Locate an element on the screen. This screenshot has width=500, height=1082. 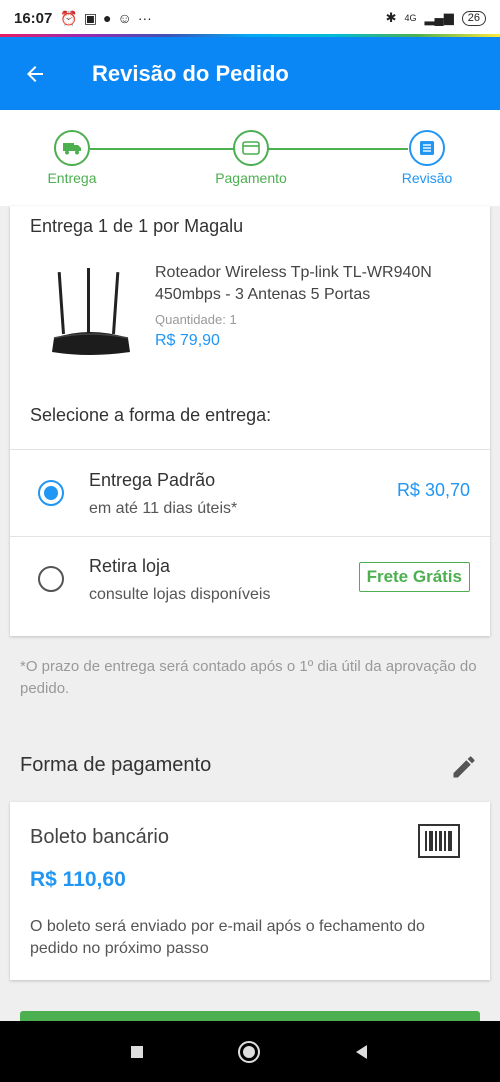
step-entrega: Entrega is located at coordinates (72, 158).